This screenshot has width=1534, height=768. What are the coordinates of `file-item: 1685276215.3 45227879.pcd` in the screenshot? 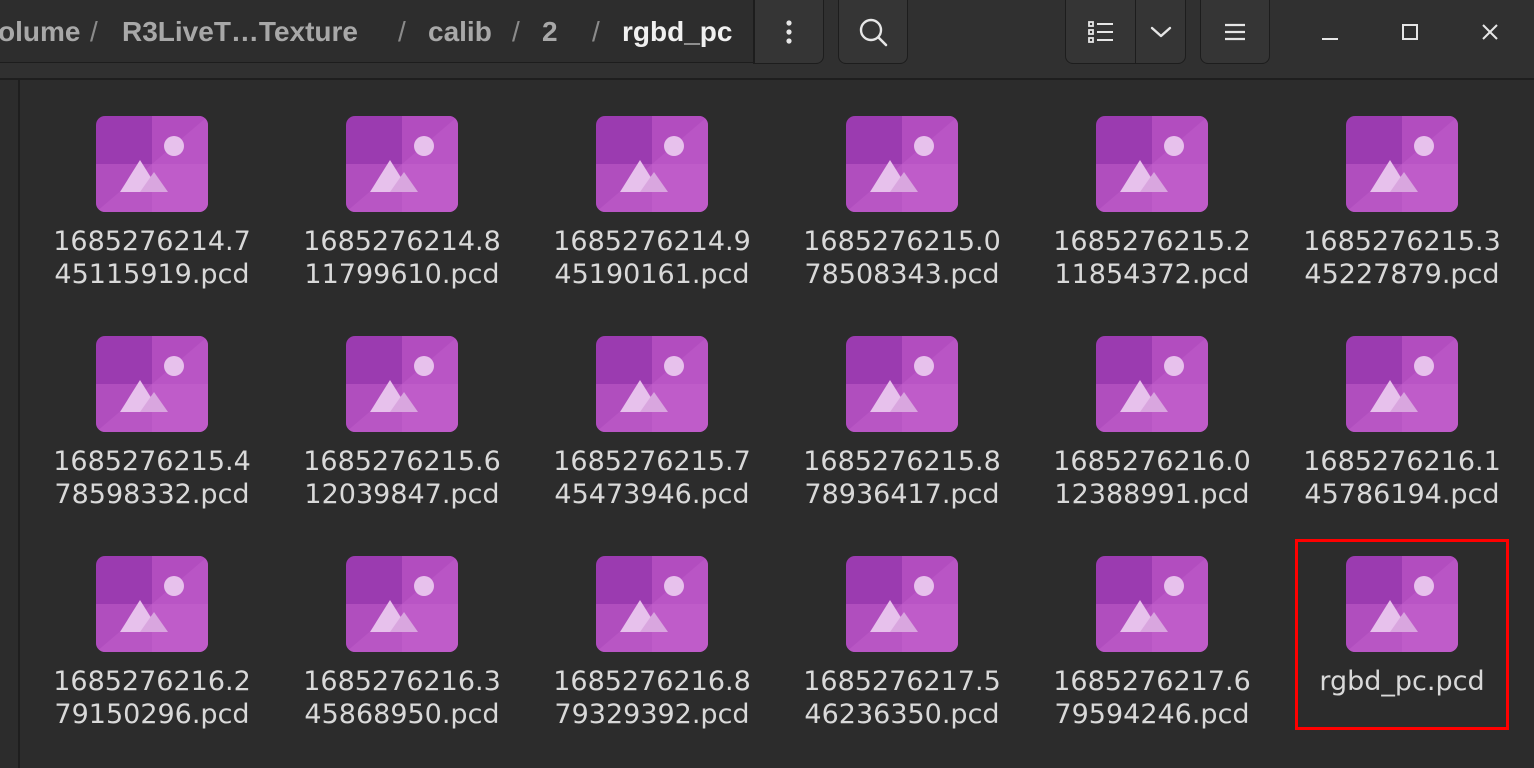 It's located at (1402, 185).